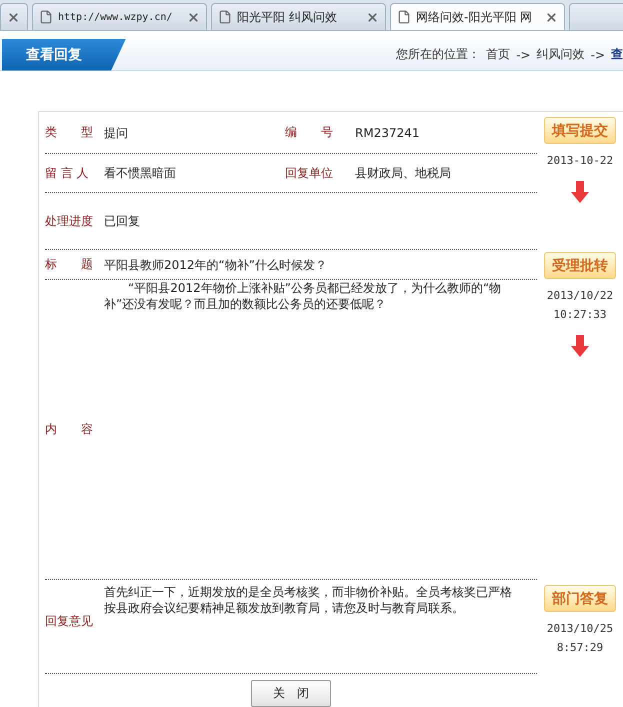 This screenshot has height=707, width=623. Describe the element at coordinates (580, 295) in the screenshot. I see `step-date: 2013/10/22` at that location.